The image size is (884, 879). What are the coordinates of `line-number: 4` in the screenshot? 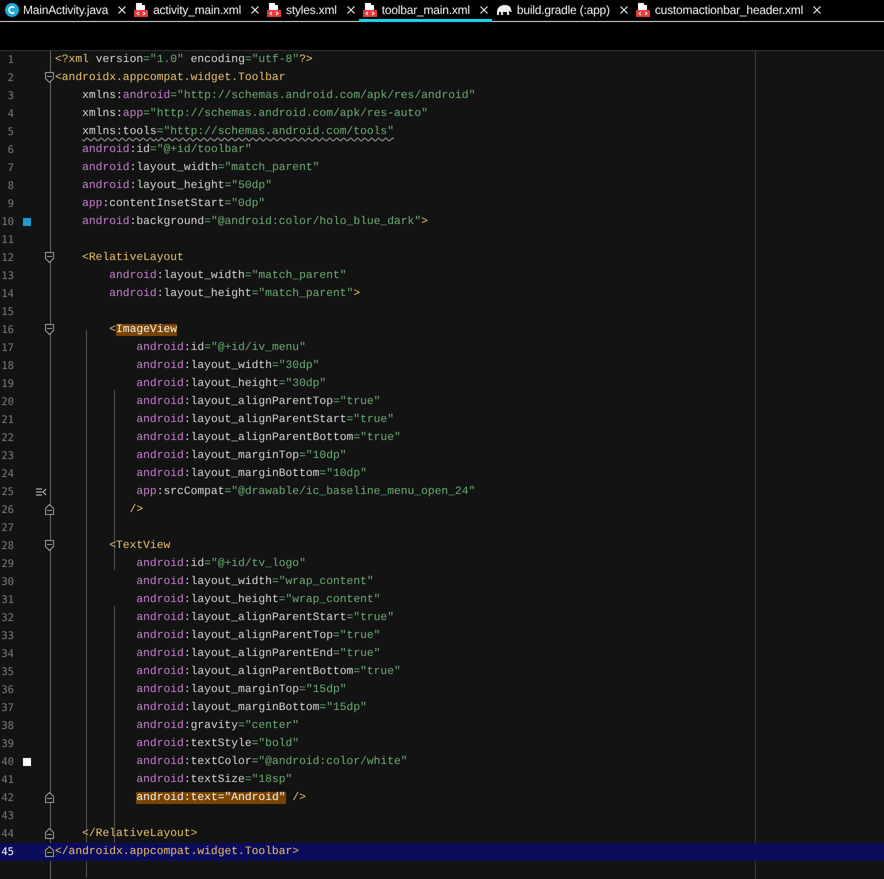 It's located at (10, 114).